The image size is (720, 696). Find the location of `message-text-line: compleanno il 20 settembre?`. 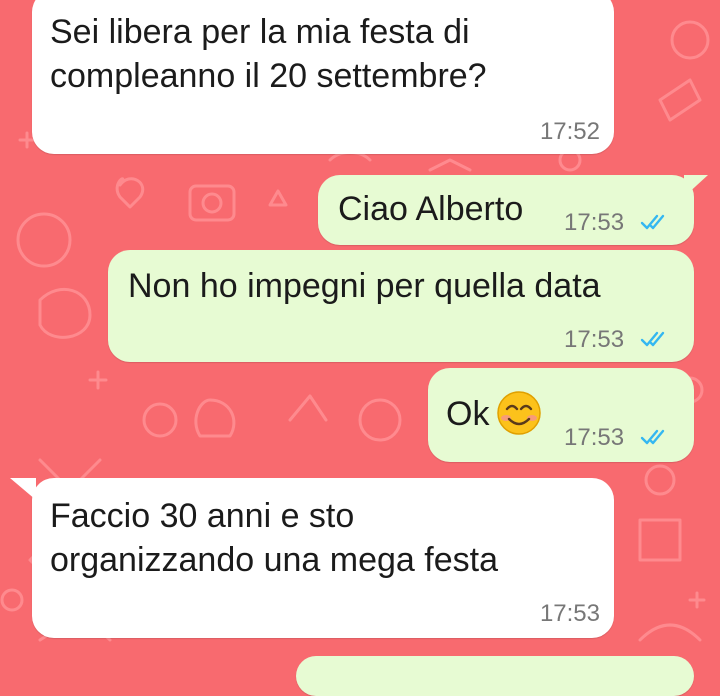

message-text-line: compleanno il 20 settembre? is located at coordinates (268, 76).